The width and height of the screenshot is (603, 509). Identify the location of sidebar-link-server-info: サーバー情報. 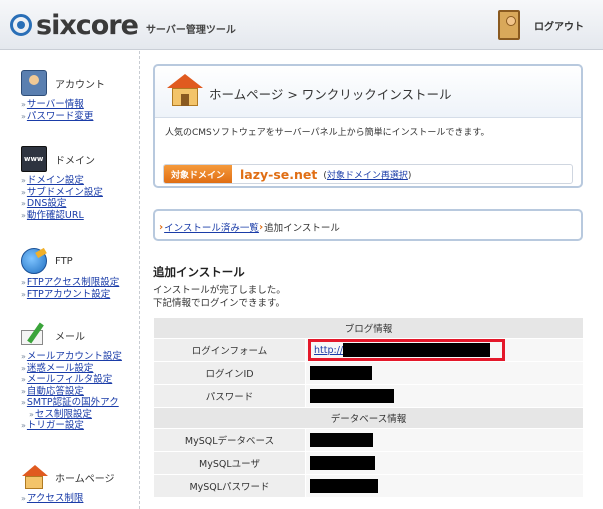
(63, 105).